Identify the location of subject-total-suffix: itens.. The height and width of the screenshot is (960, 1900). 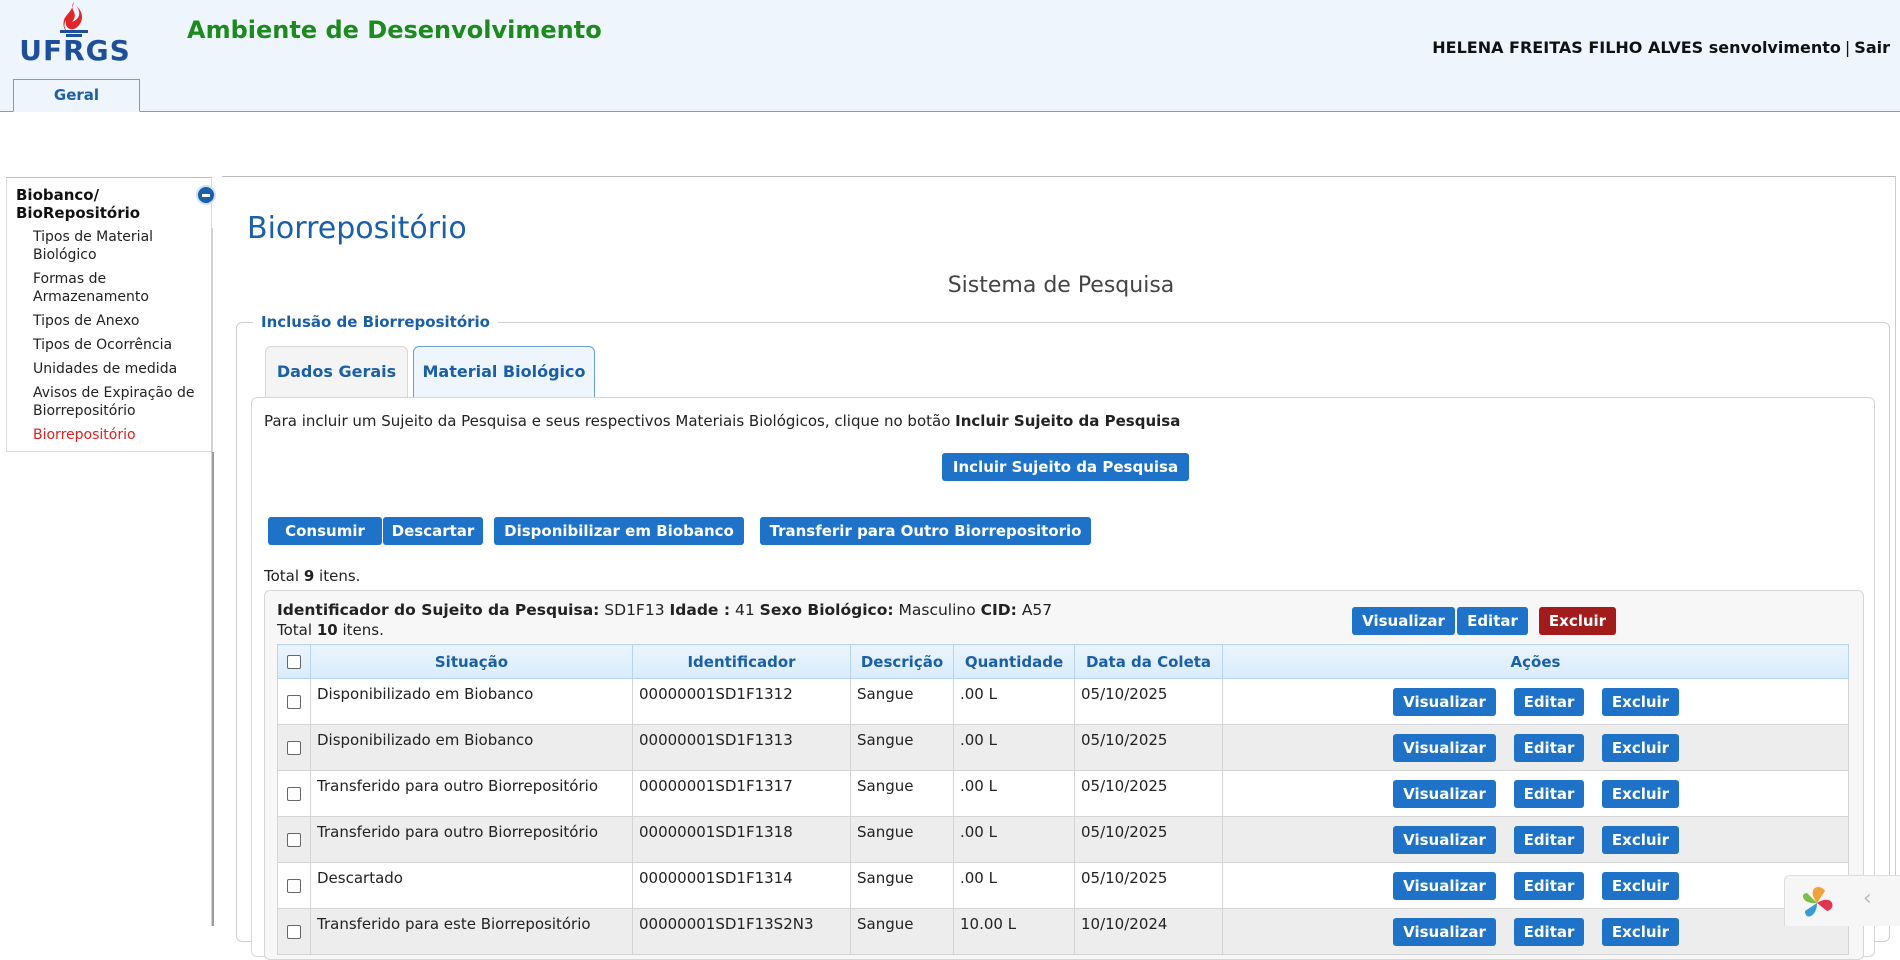
(363, 630).